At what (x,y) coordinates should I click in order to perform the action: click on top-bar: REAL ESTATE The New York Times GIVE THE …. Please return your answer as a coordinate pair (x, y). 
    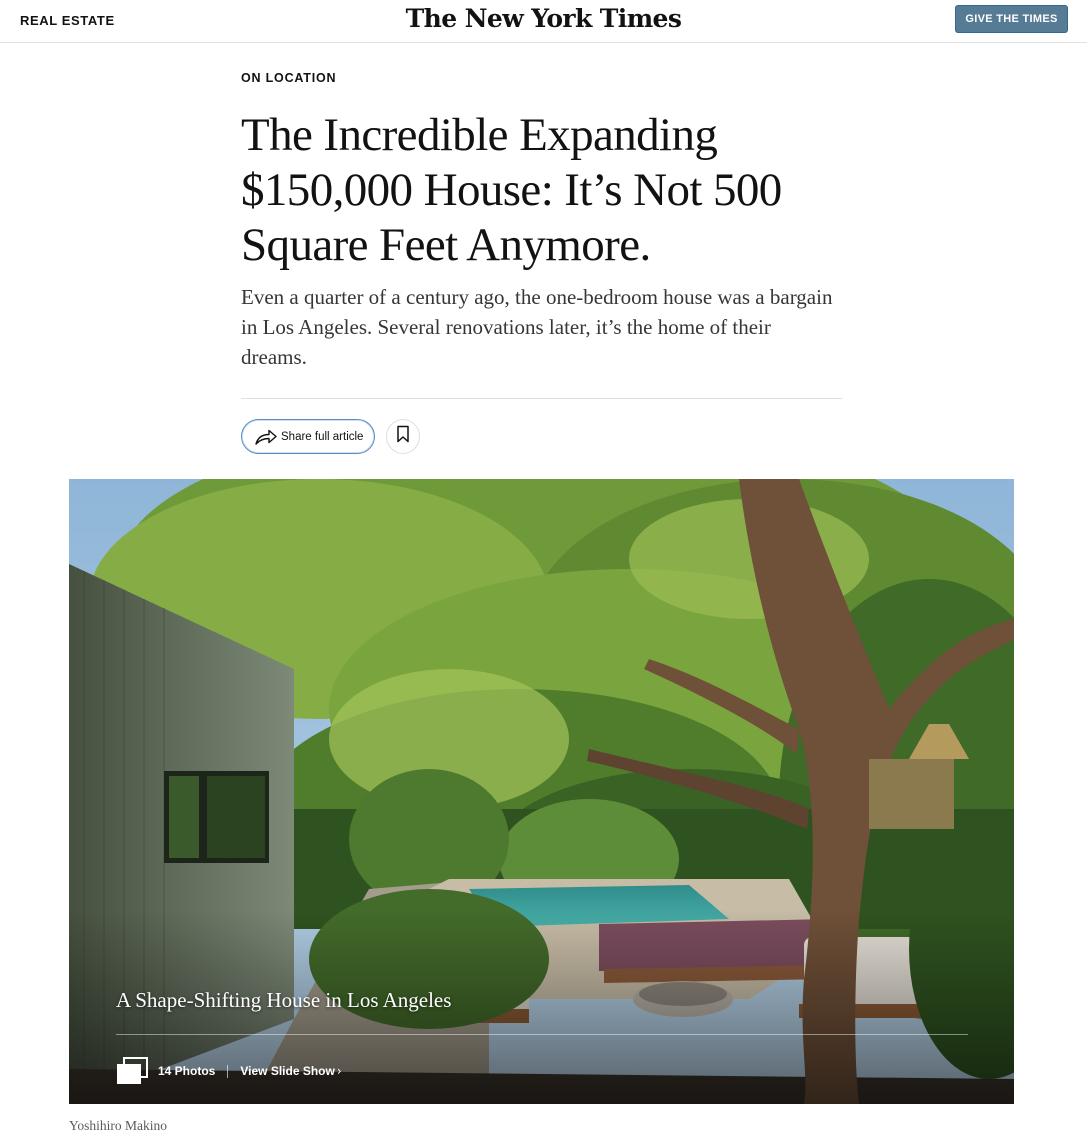
    Looking at the image, I should click on (543, 21).